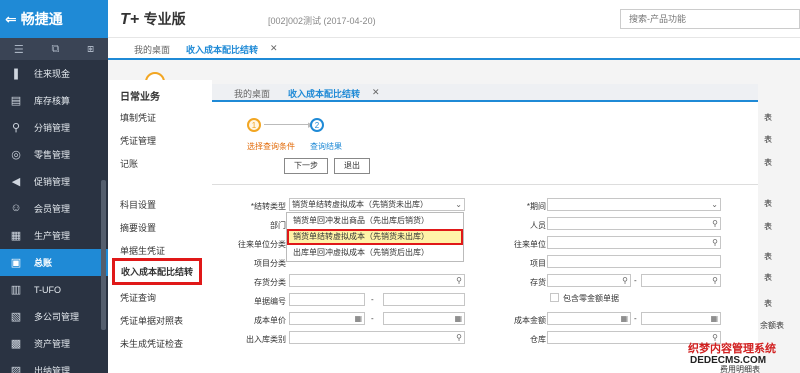  Describe the element at coordinates (326, 146) in the screenshot. I see `step-2-label: 查询结果` at that location.